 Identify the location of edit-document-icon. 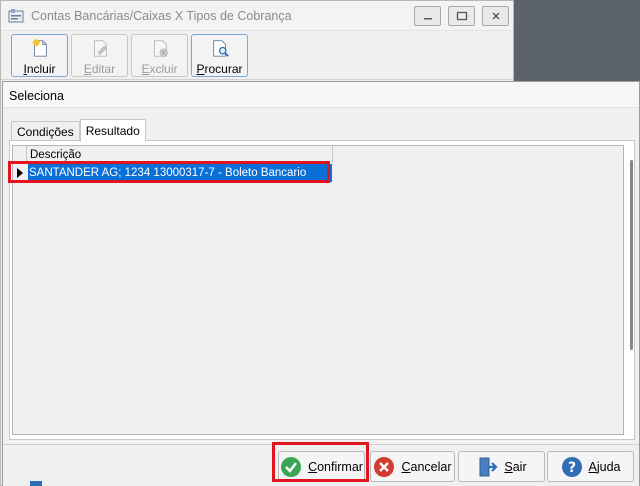
(100, 48).